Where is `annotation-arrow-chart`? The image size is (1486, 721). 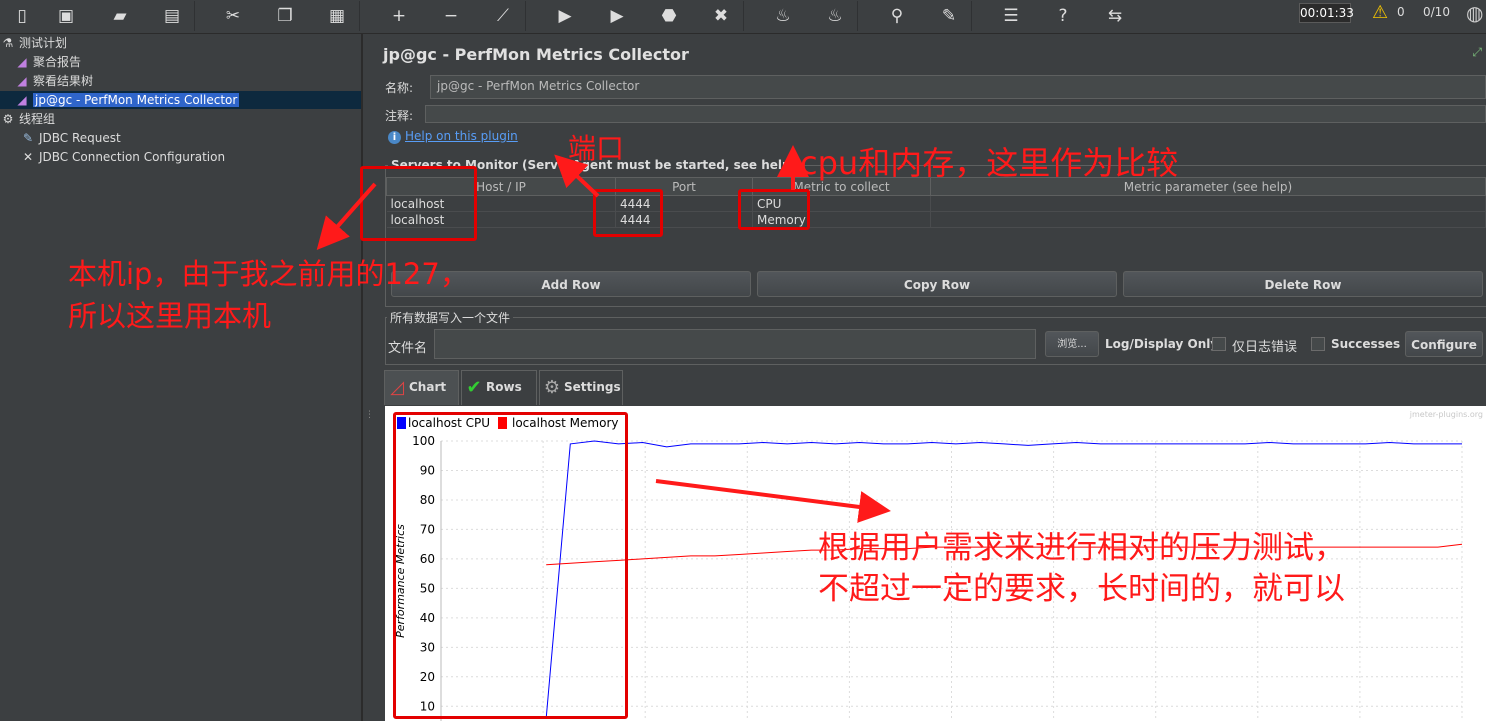 annotation-arrow-chart is located at coordinates (773, 501).